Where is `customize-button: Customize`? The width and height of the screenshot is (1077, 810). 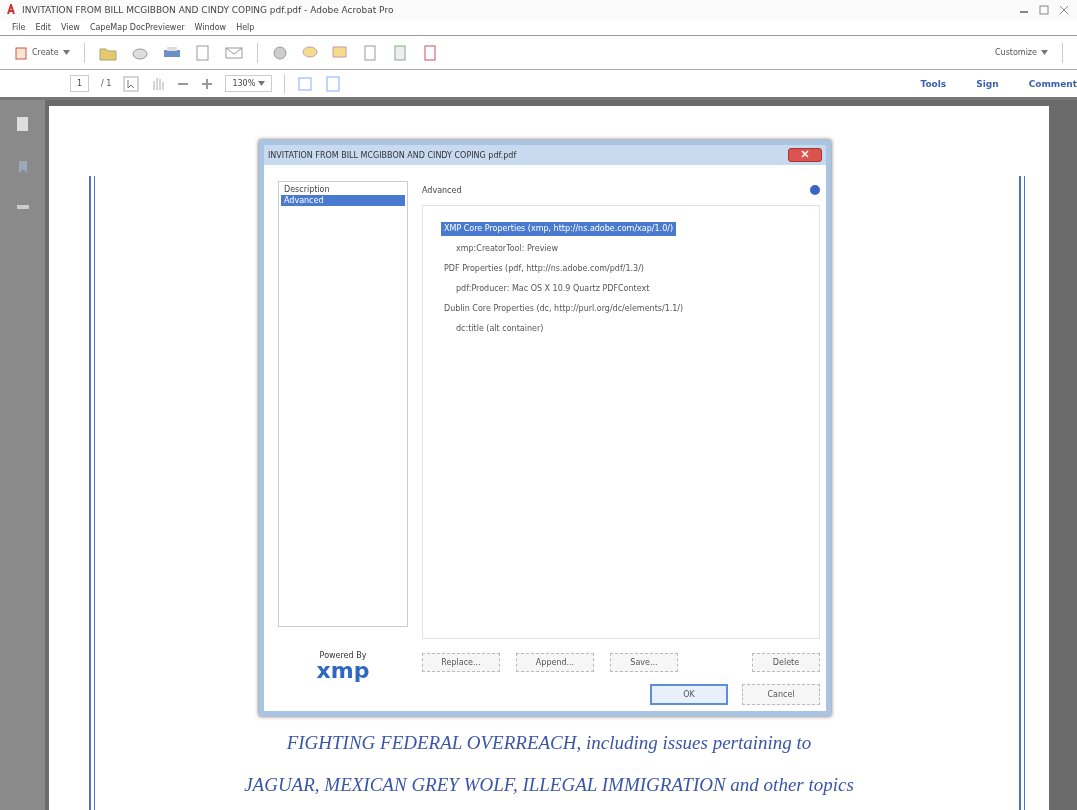 customize-button: Customize is located at coordinates (1021, 52).